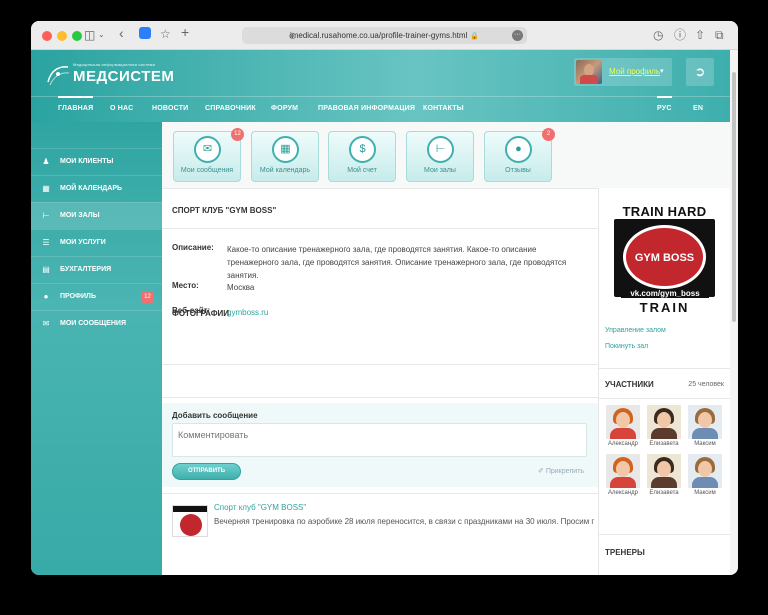 This screenshot has height=615, width=768. I want to click on tile-badge: 2, so click(548, 134).